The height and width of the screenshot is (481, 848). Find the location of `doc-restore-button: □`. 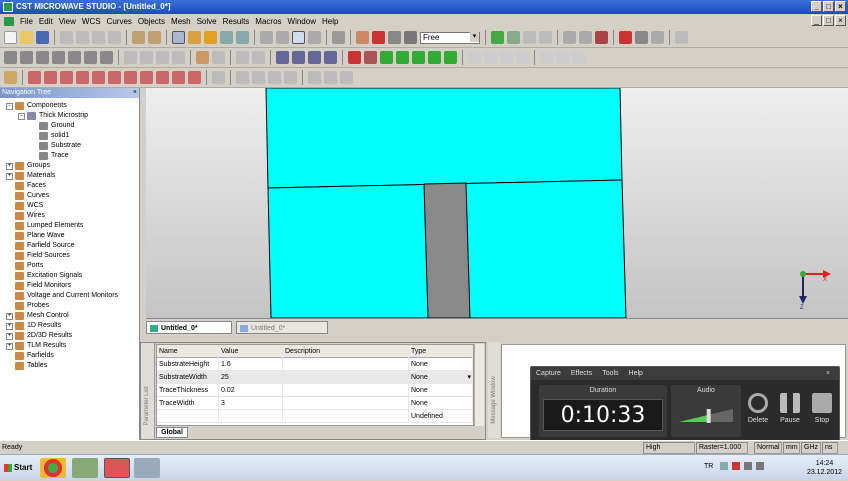

doc-restore-button: □ is located at coordinates (828, 20).